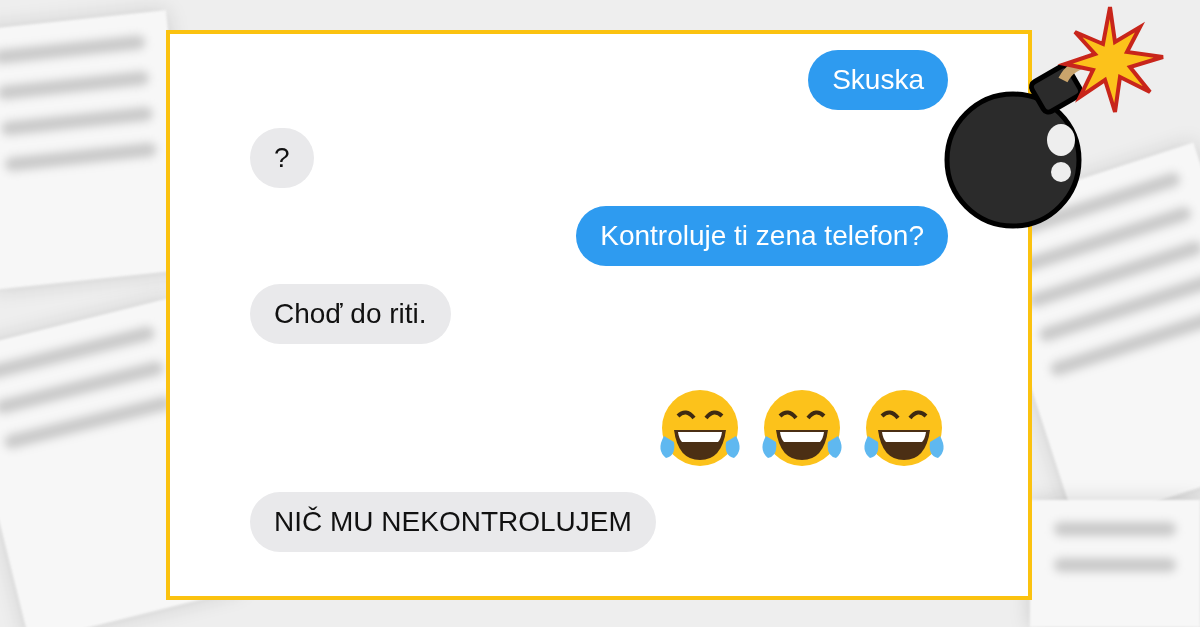  What do you see at coordinates (350, 314) in the screenshot?
I see `received-message: Choď do riti.` at bounding box center [350, 314].